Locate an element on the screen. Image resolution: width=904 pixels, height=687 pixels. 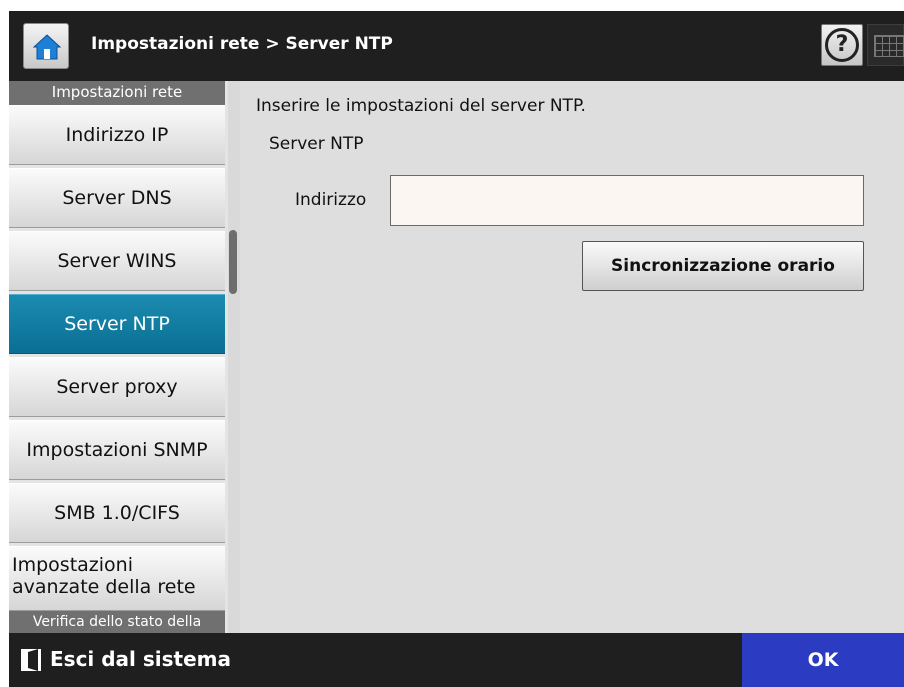
sidebar-scrollbar is located at coordinates (234, 357).